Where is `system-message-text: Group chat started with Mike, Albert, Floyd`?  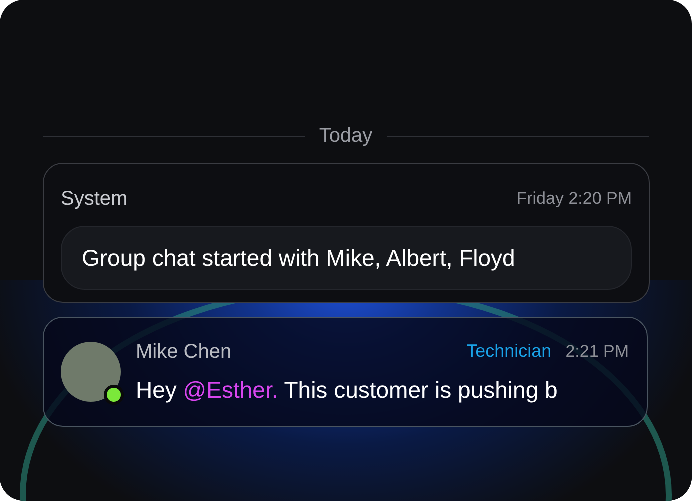
system-message-text: Group chat started with Mike, Albert, Floyd is located at coordinates (299, 258).